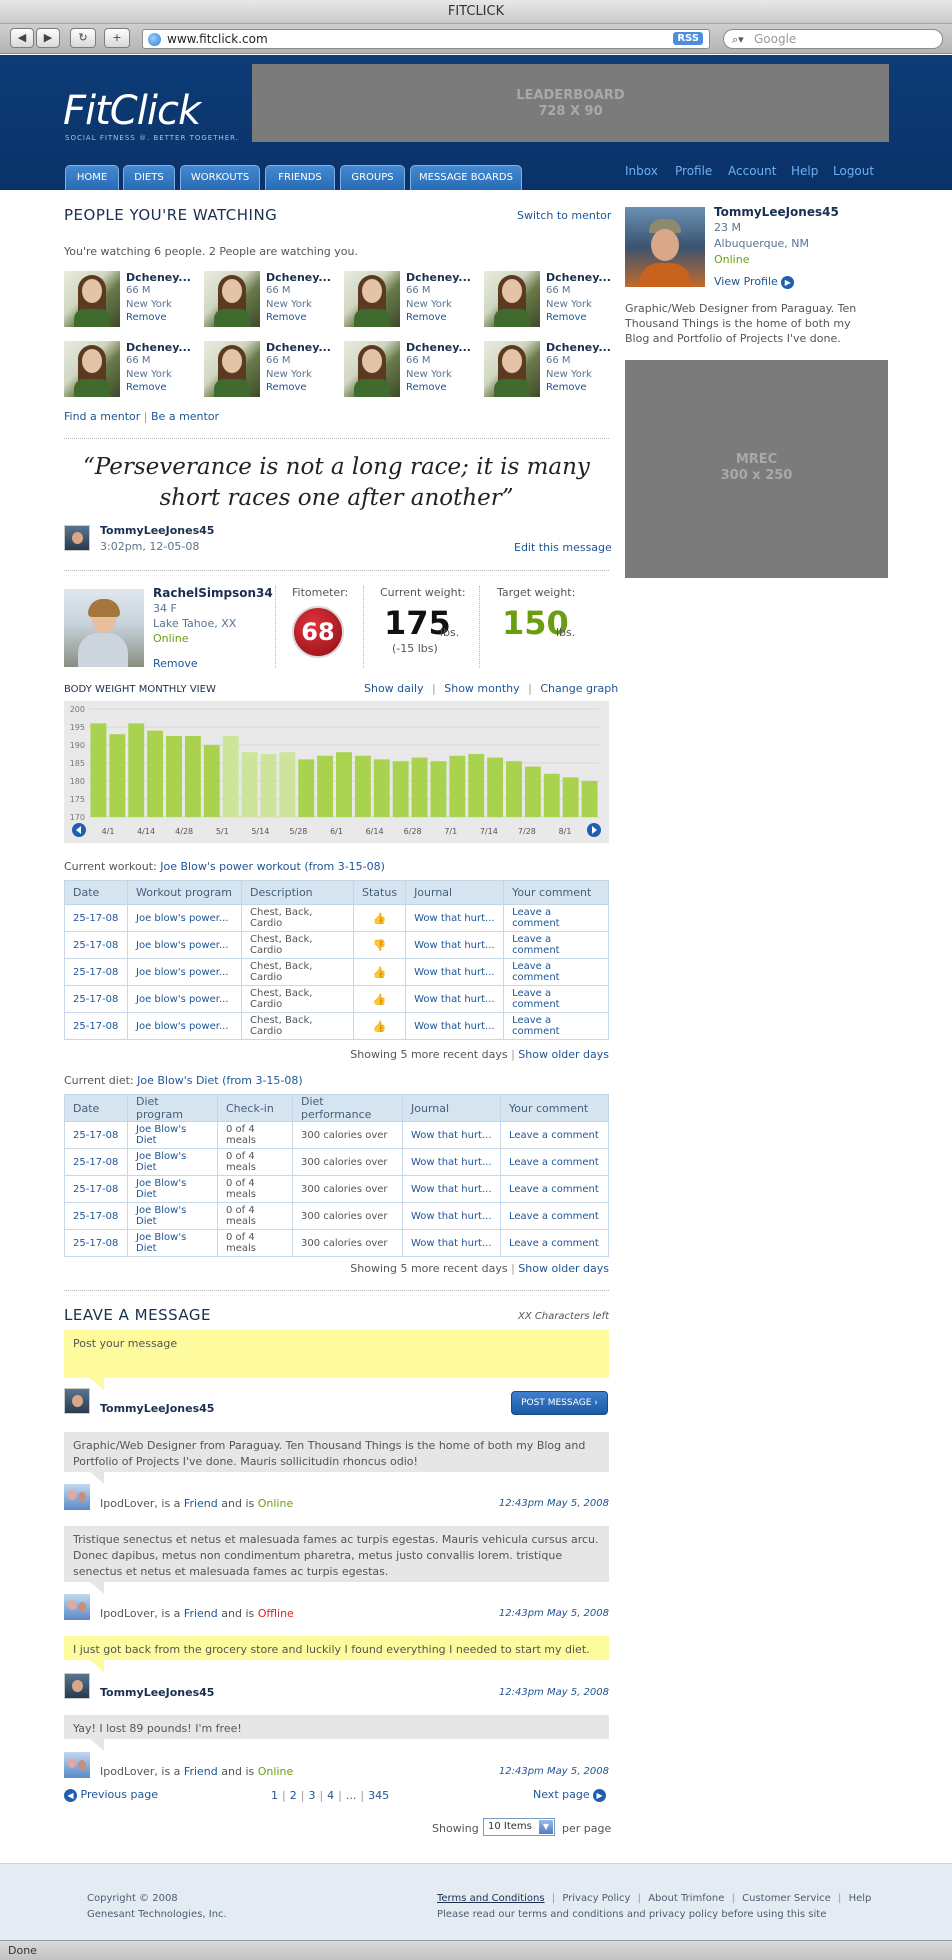 The width and height of the screenshot is (952, 1960). I want to click on previous-page-link: ◀ Previous page, so click(111, 1795).